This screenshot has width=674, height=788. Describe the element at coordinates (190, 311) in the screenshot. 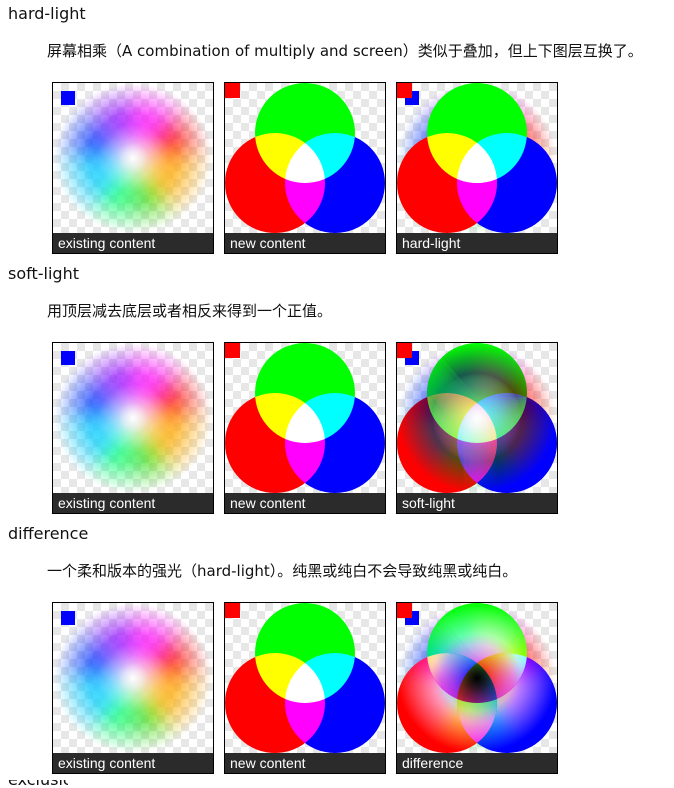

I see `section-description: 用顶层减去底层或者相反来得到一个正值。` at that location.